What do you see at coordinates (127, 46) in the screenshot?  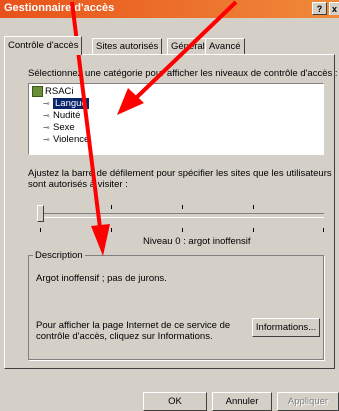 I see `tab-approved-sites: Sites autorisés` at bounding box center [127, 46].